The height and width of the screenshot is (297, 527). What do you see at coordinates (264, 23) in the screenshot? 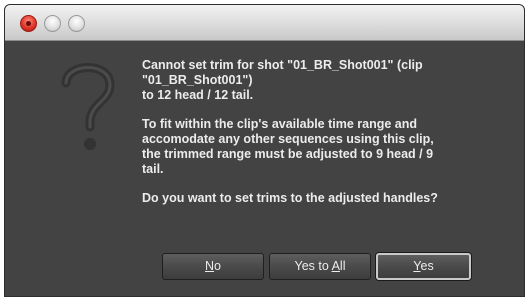
I see `title-bar` at bounding box center [264, 23].